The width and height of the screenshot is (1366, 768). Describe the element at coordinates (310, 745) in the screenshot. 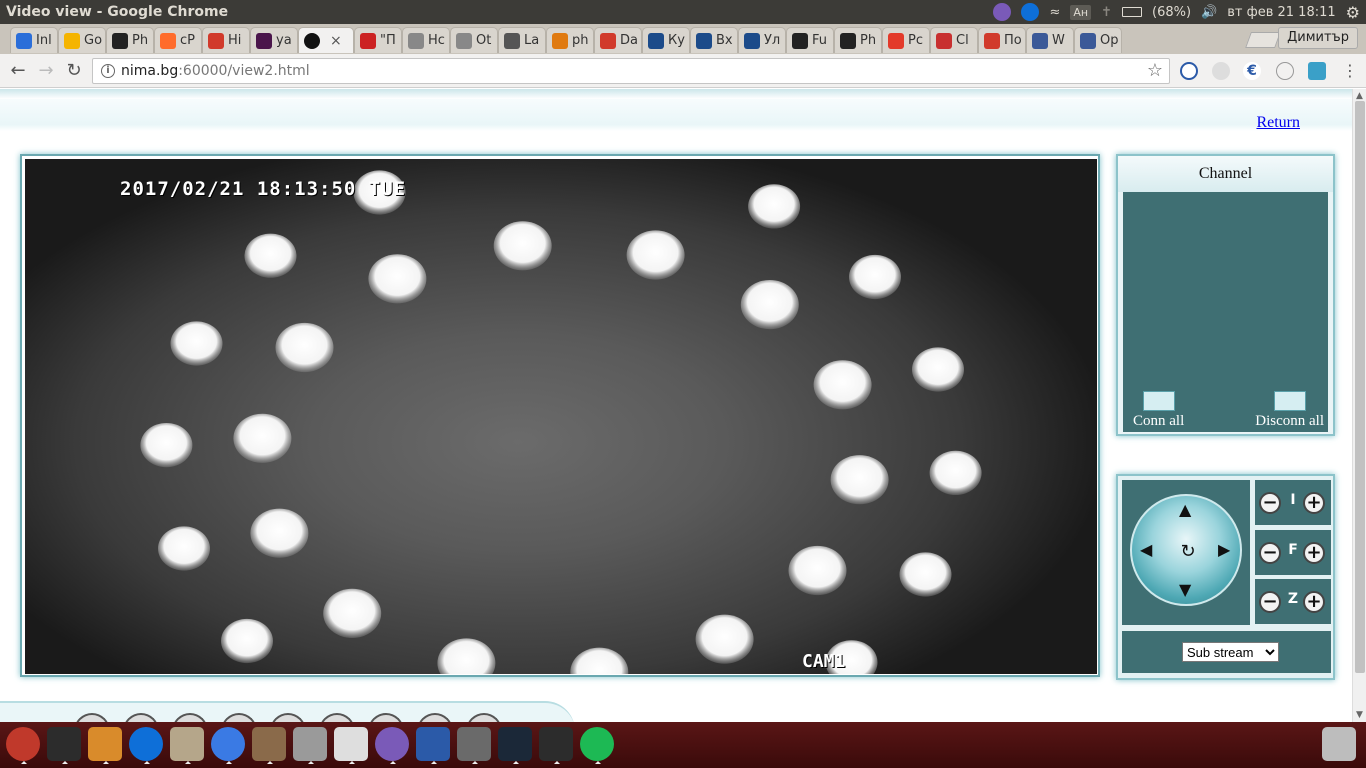

I see `disk-tool-icon` at that location.